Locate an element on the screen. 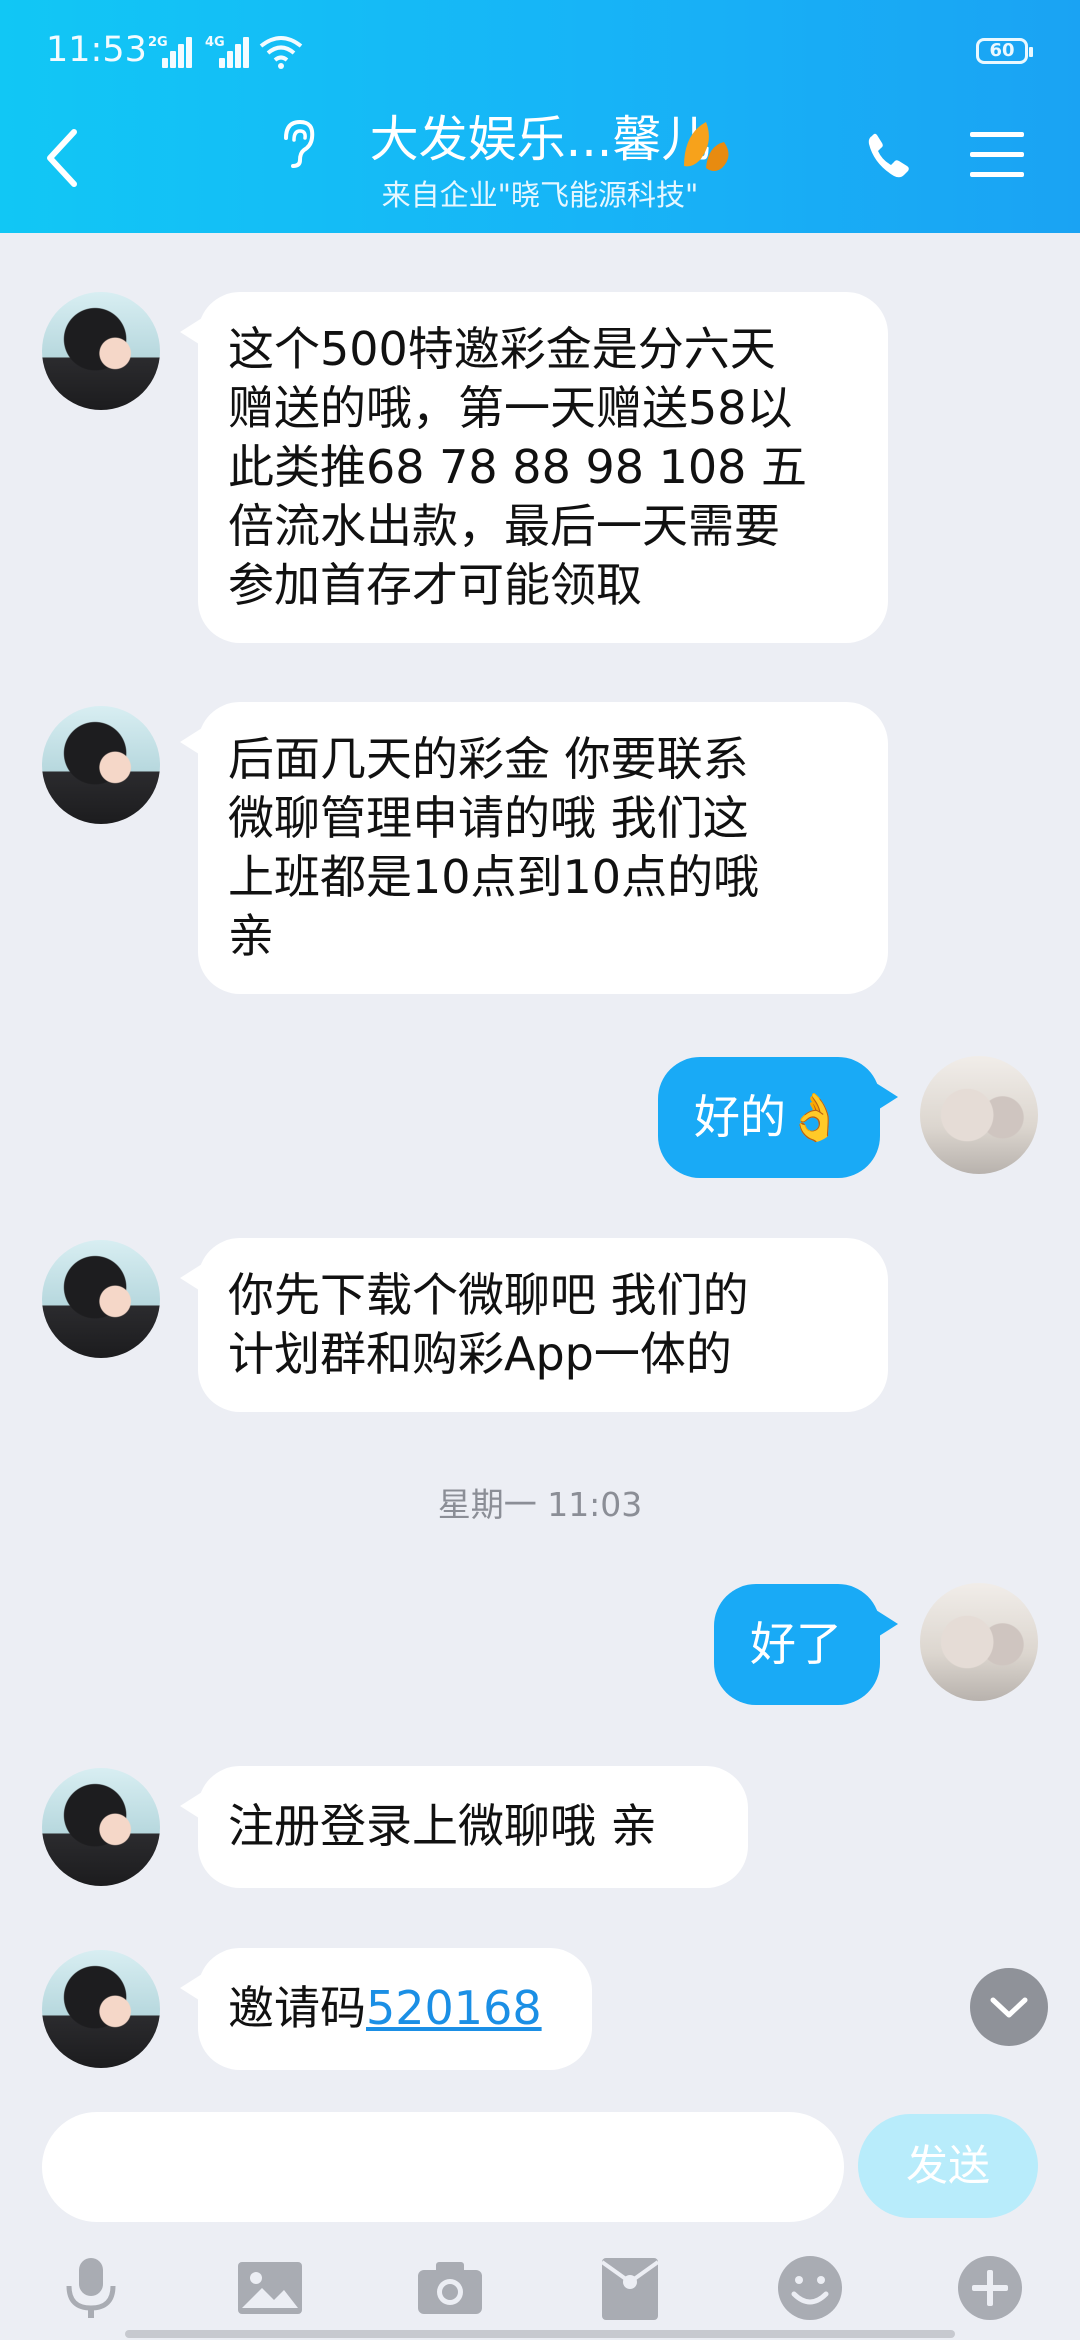  chat-subtitle: 来自企业"晓飞能源科技" is located at coordinates (540, 195).